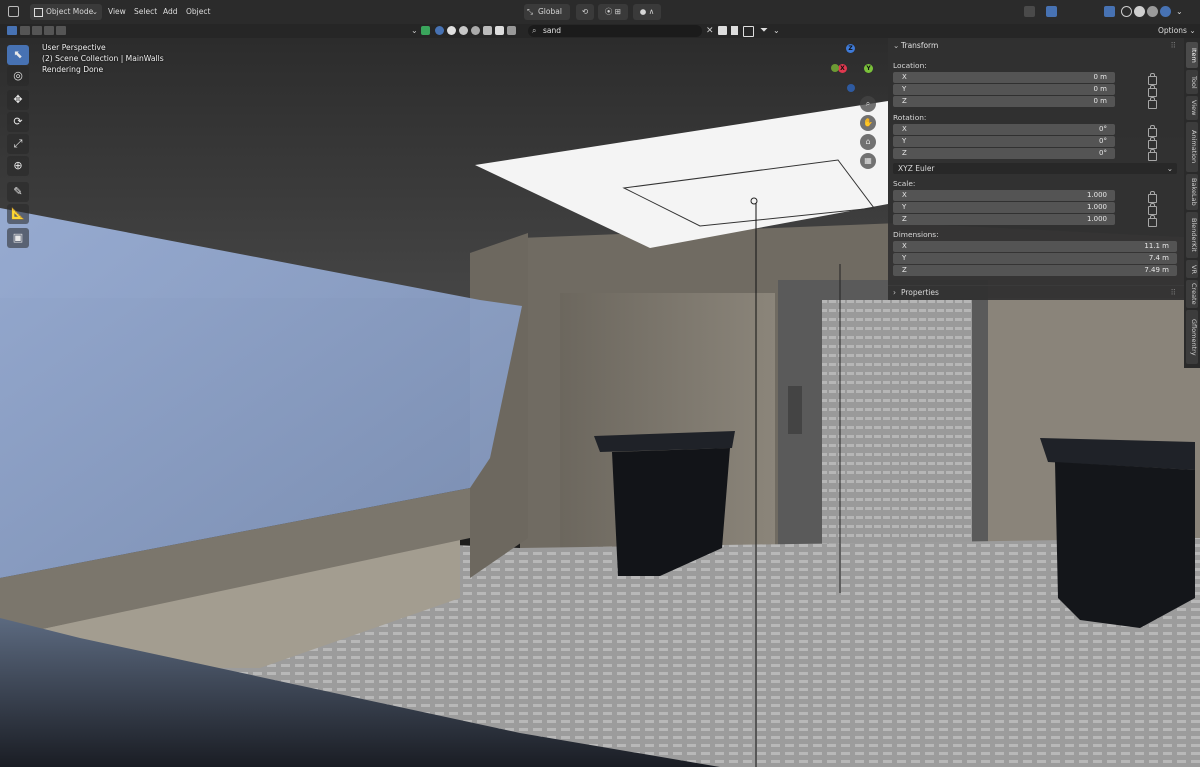 The width and height of the screenshot is (1200, 767). I want to click on tab-vr: VR, so click(1192, 269).